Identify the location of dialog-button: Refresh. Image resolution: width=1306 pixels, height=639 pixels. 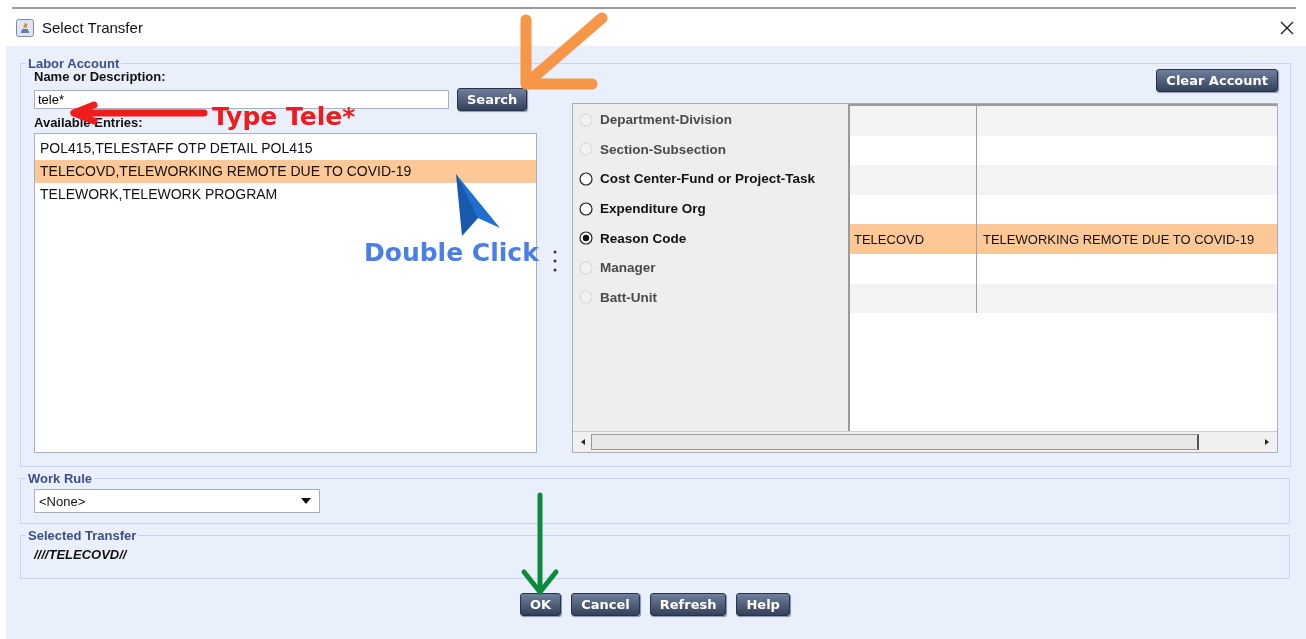
(688, 604).